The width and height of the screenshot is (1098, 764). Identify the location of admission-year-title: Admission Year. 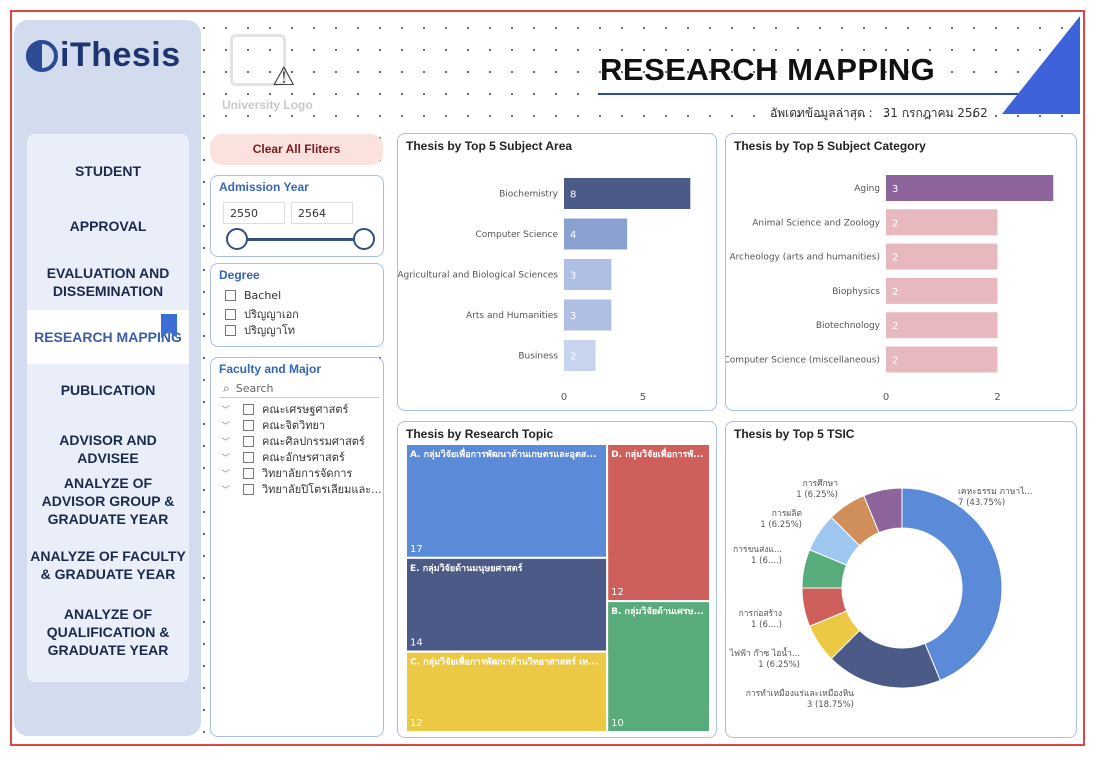
(264, 187).